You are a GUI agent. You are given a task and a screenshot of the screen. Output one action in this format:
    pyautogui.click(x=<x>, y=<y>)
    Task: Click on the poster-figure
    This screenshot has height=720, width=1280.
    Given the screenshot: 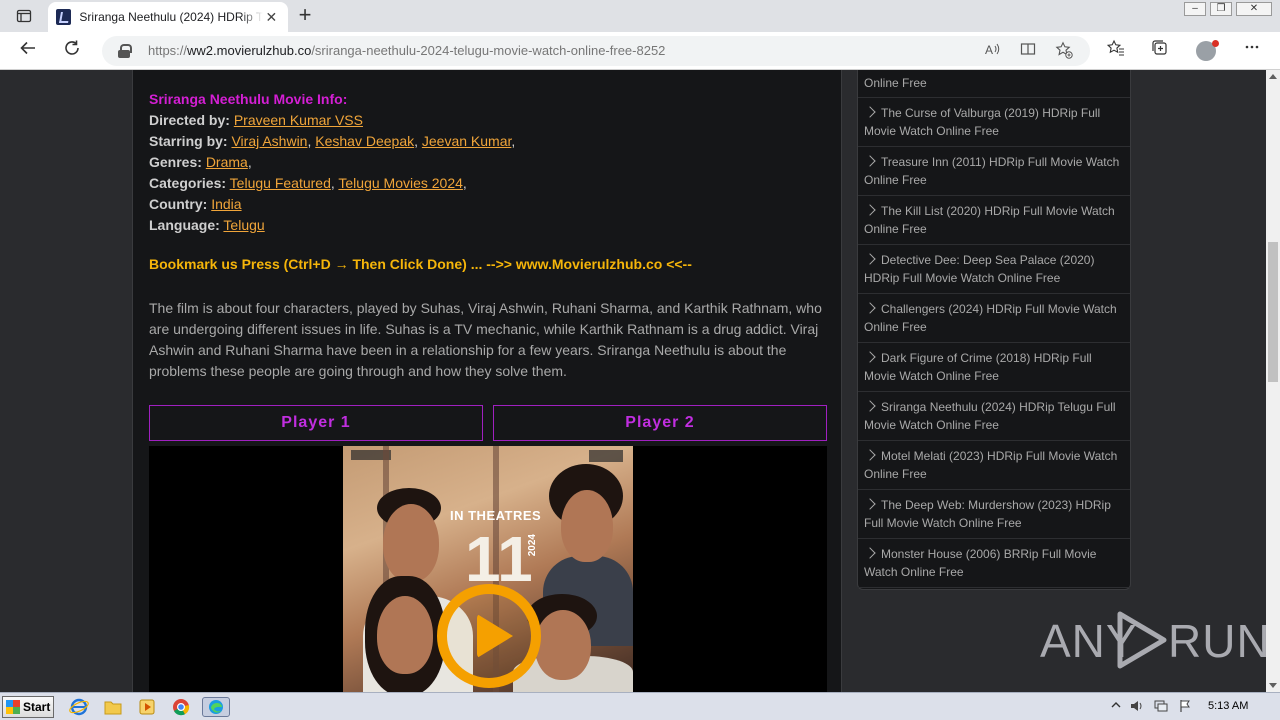 What is the action you would take?
    pyautogui.click(x=405, y=635)
    